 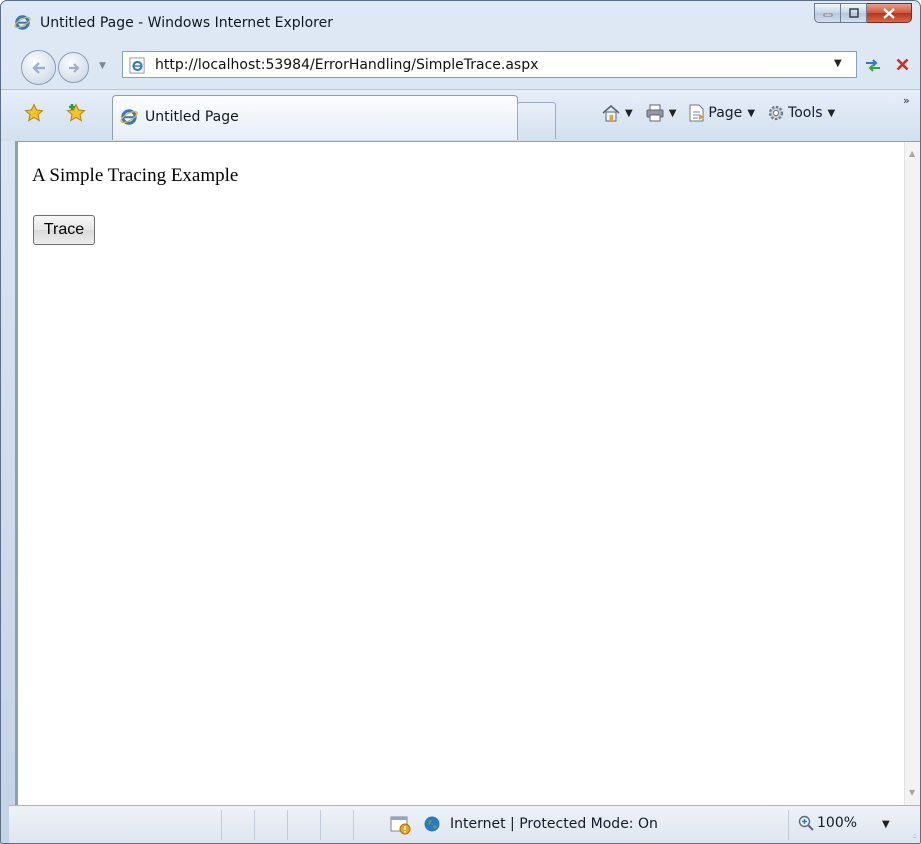 What do you see at coordinates (912, 473) in the screenshot?
I see `vertical-scrollbar: ▲ ▼` at bounding box center [912, 473].